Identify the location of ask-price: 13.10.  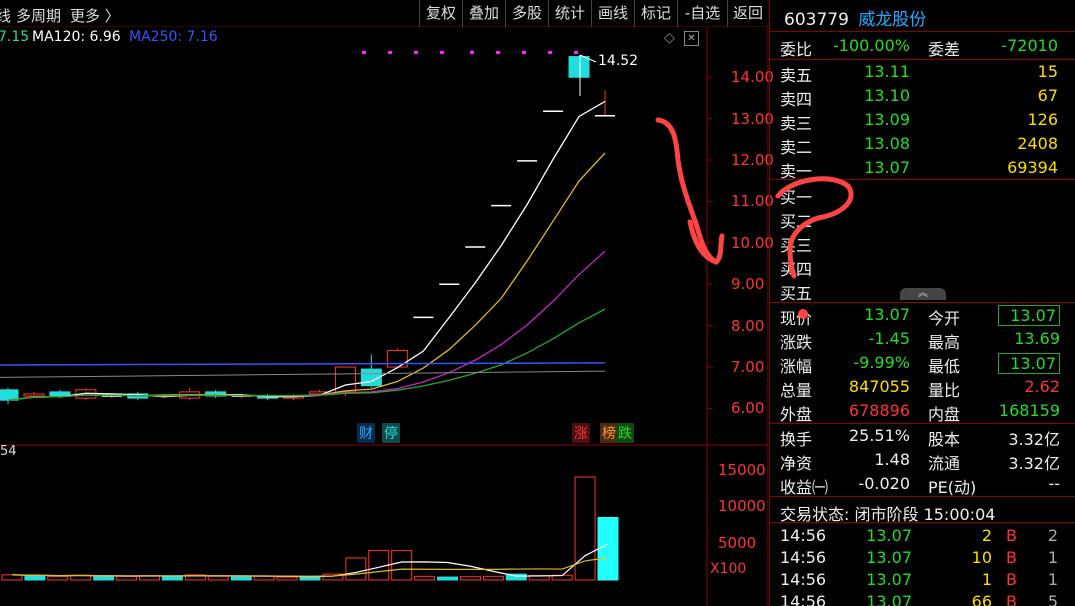
(875, 95).